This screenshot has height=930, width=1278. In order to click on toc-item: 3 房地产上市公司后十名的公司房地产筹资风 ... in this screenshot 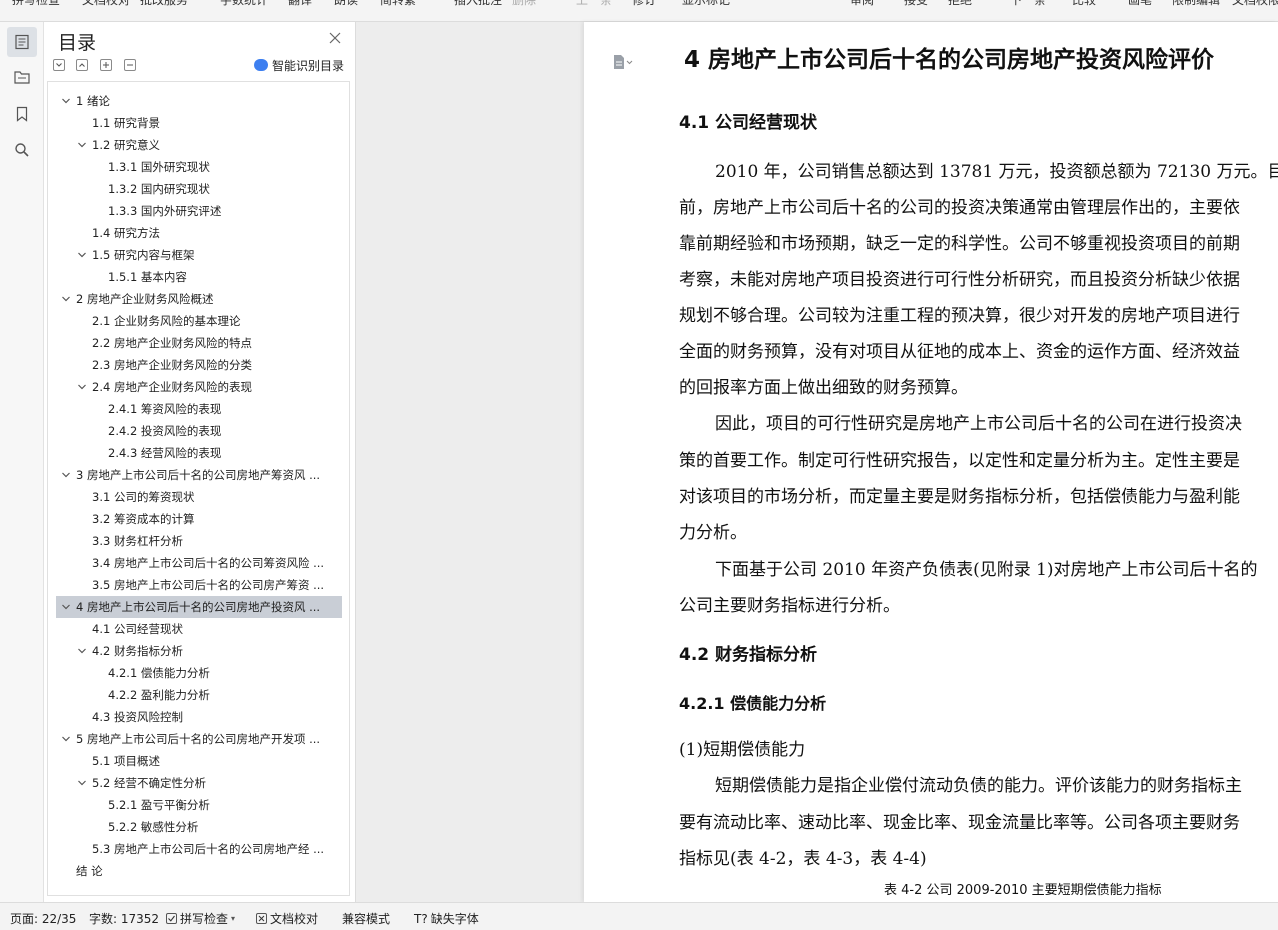, I will do `click(199, 475)`.